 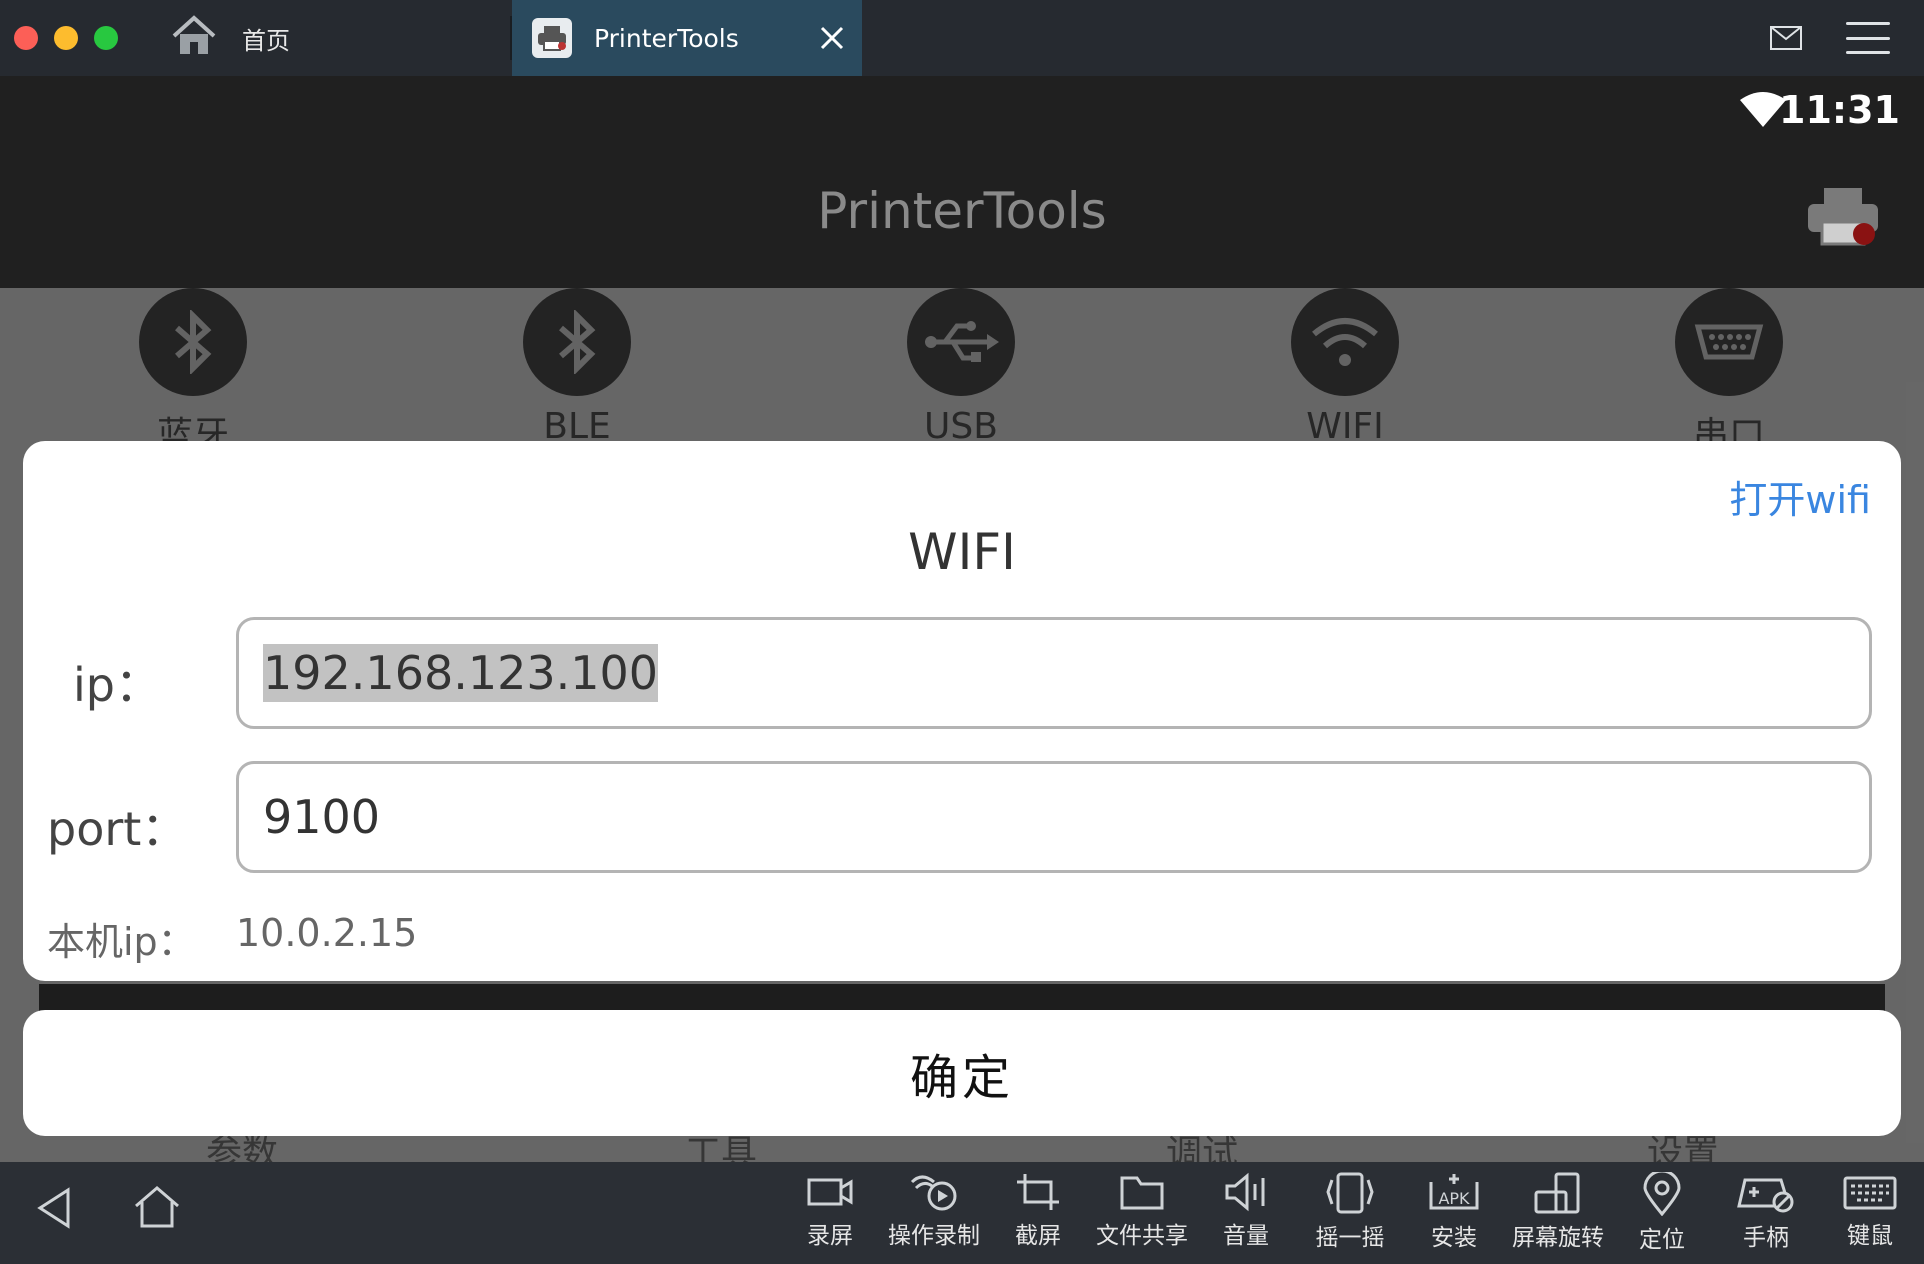 I want to click on menu-icon, so click(x=1868, y=38).